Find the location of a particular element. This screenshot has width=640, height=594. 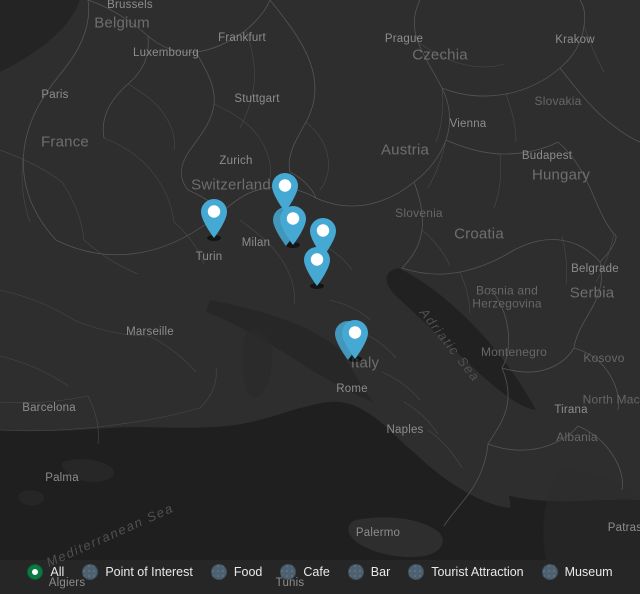

legend-item-museum: Museum is located at coordinates (577, 572).